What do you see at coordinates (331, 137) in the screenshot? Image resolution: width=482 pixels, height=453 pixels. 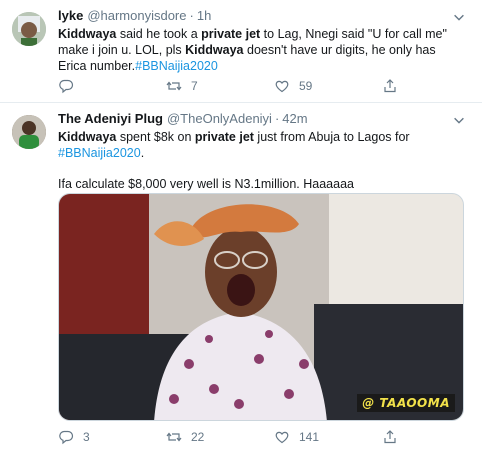 I see `text-segment: just from Abuja to Lagos for` at bounding box center [331, 137].